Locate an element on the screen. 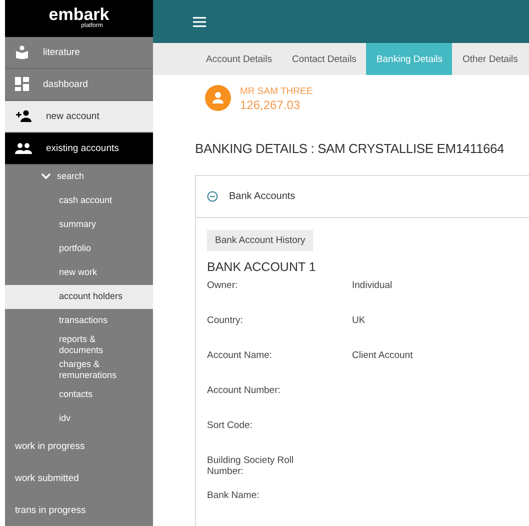  field-value: Individual is located at coordinates (373, 285).